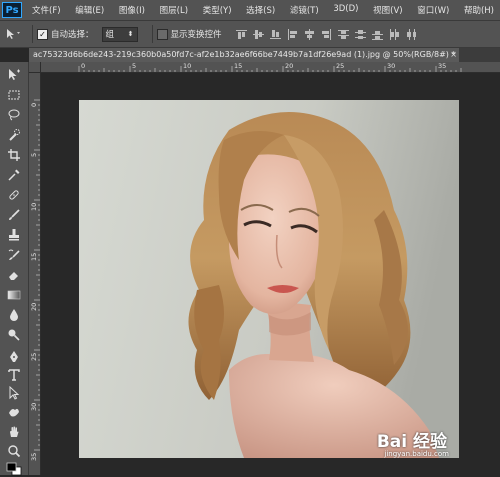 This screenshot has width=500, height=477. I want to click on close-icon: ×, so click(453, 55).